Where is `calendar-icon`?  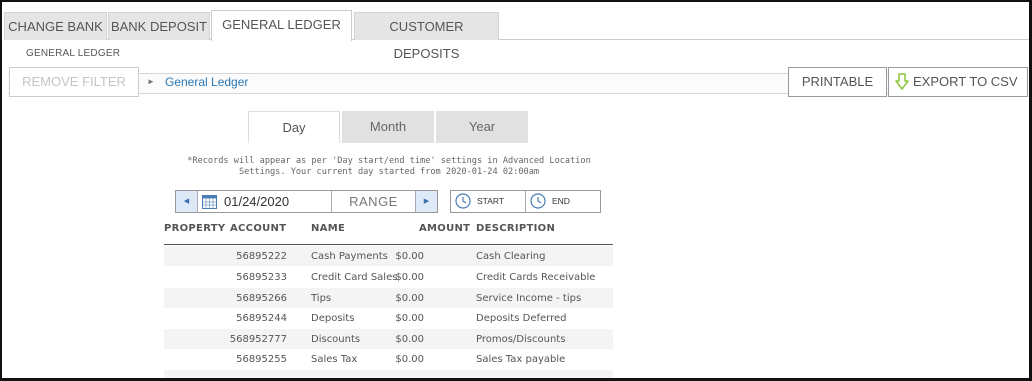 calendar-icon is located at coordinates (209, 201).